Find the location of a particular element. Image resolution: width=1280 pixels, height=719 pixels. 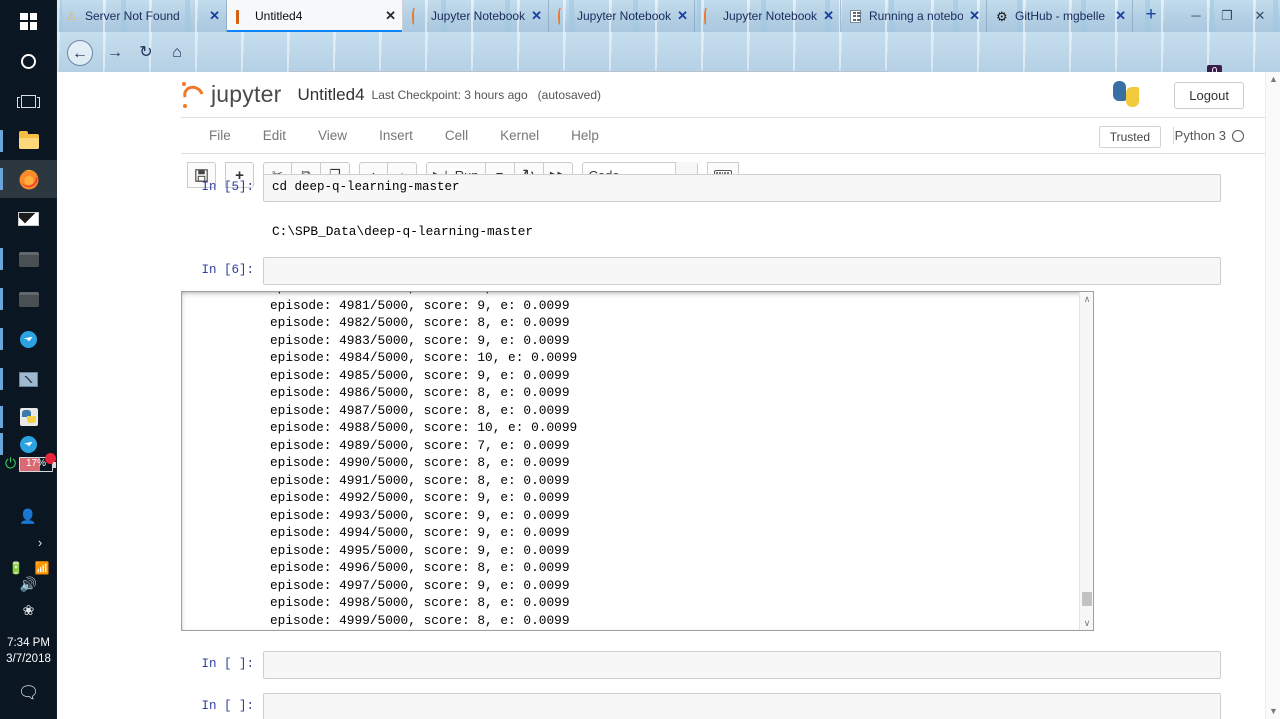

menu-help: Help is located at coordinates (585, 135).